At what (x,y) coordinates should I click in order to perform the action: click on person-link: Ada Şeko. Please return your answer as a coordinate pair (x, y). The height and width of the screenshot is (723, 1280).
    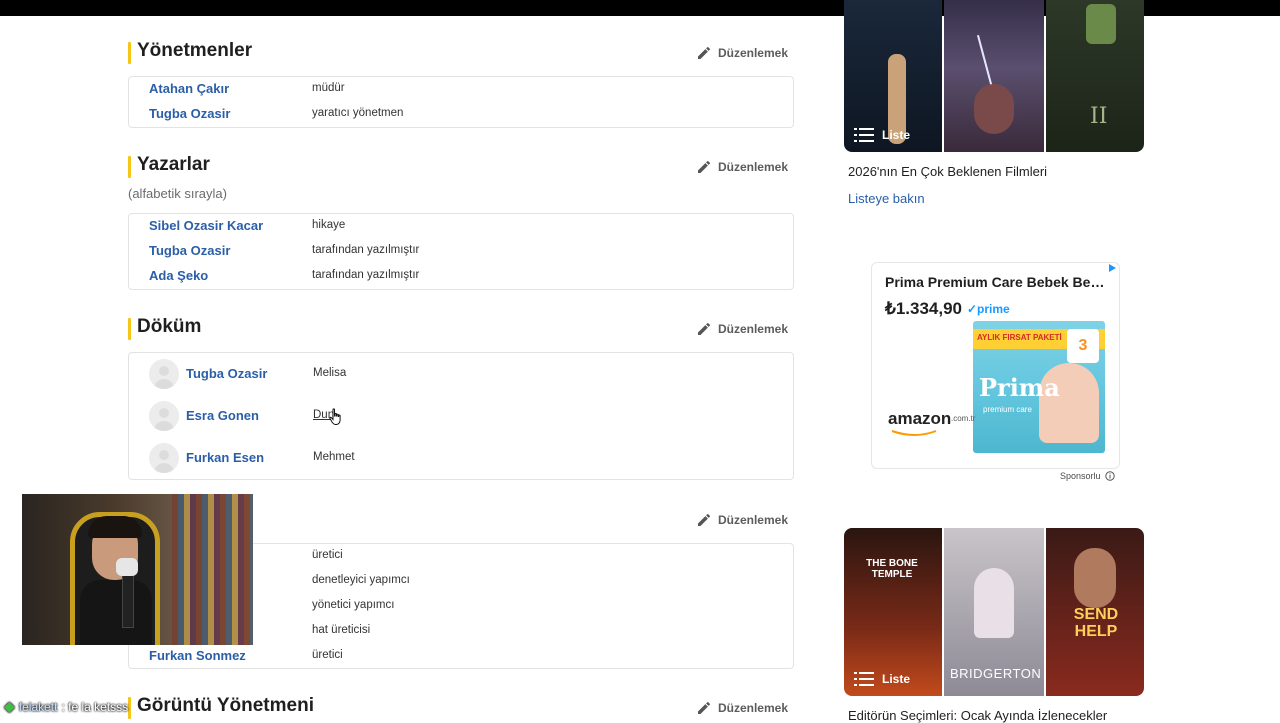
    Looking at the image, I should click on (178, 275).